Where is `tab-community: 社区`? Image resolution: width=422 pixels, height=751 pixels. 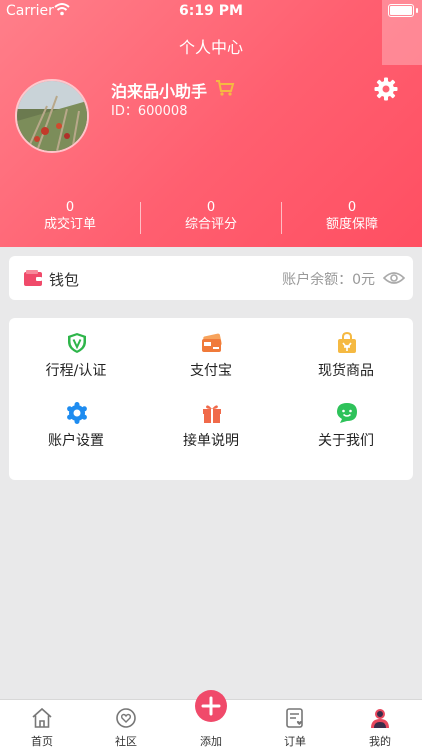
tab-community: 社区 is located at coordinates (126, 725).